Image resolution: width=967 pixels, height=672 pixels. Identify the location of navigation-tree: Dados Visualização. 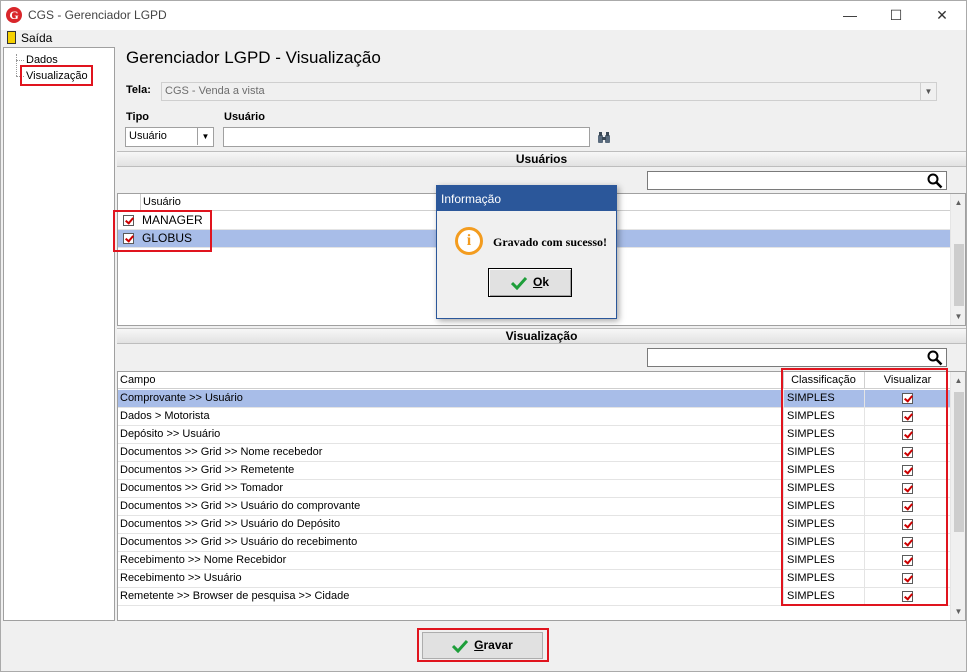
(59, 334).